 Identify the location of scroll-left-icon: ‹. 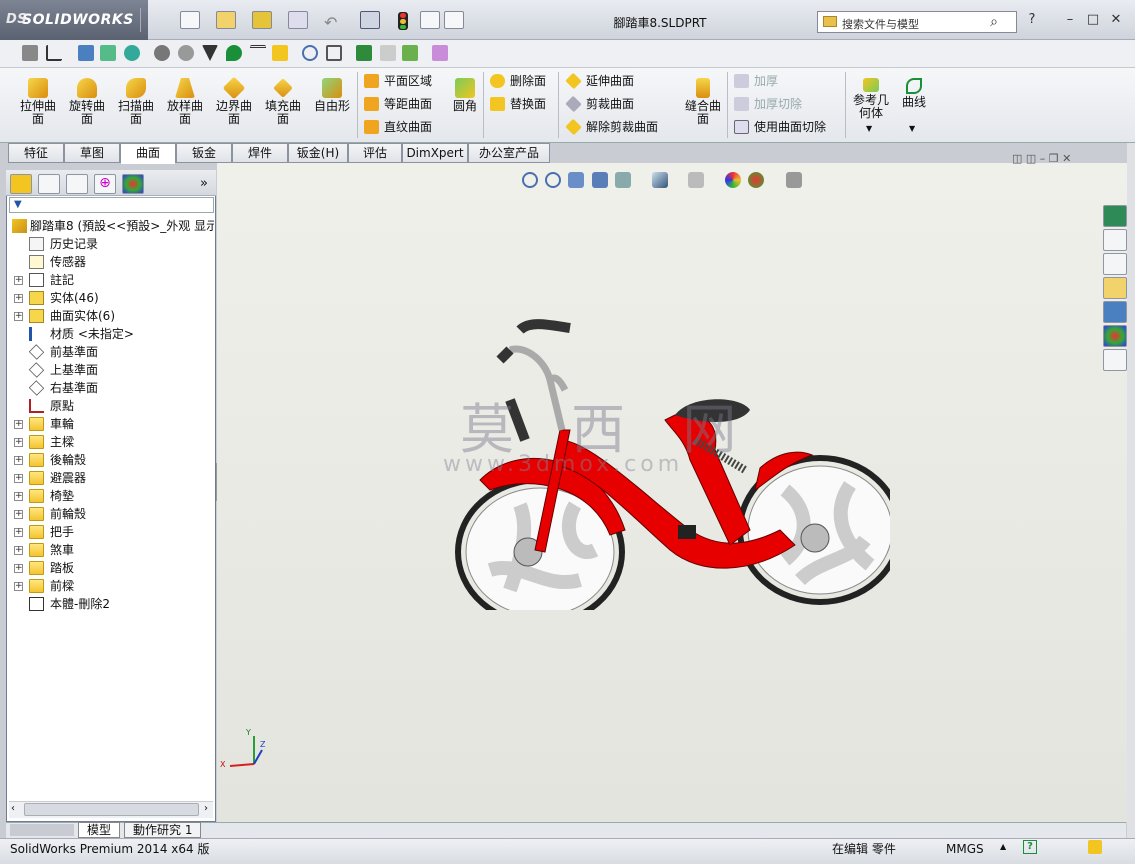
(13, 808).